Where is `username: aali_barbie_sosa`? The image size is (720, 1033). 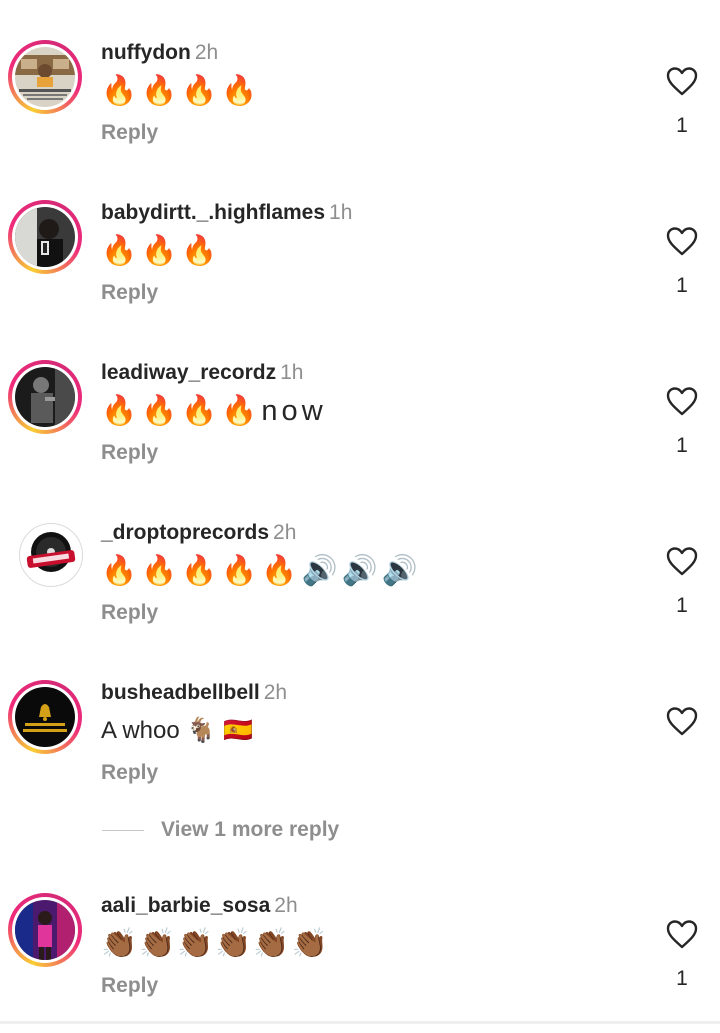
username: aali_barbie_sosa is located at coordinates (185, 905).